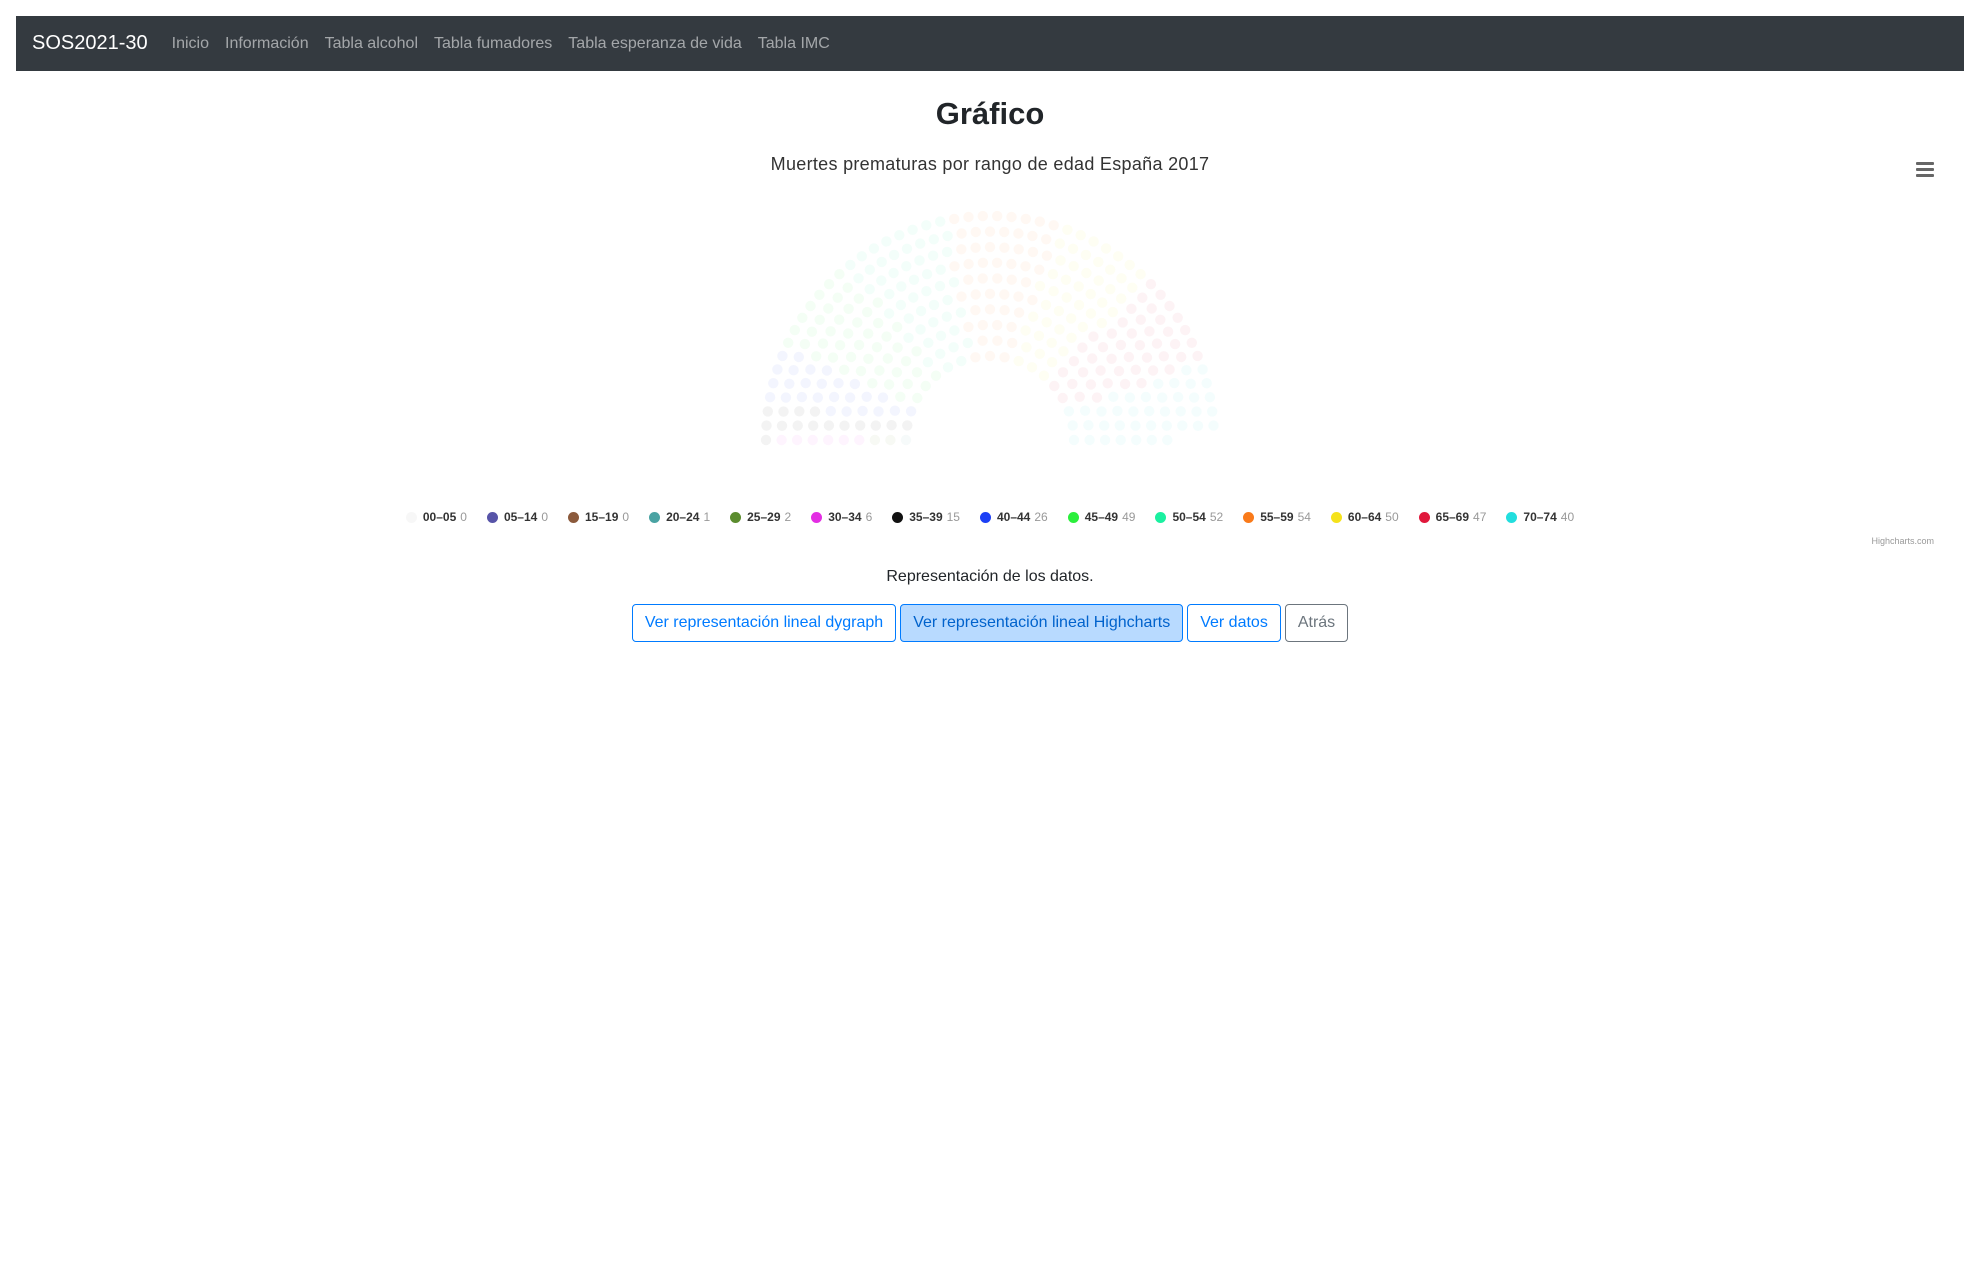 Image resolution: width=1980 pixels, height=1280 pixels. I want to click on legend-item-50-54: 50–54 52, so click(1189, 517).